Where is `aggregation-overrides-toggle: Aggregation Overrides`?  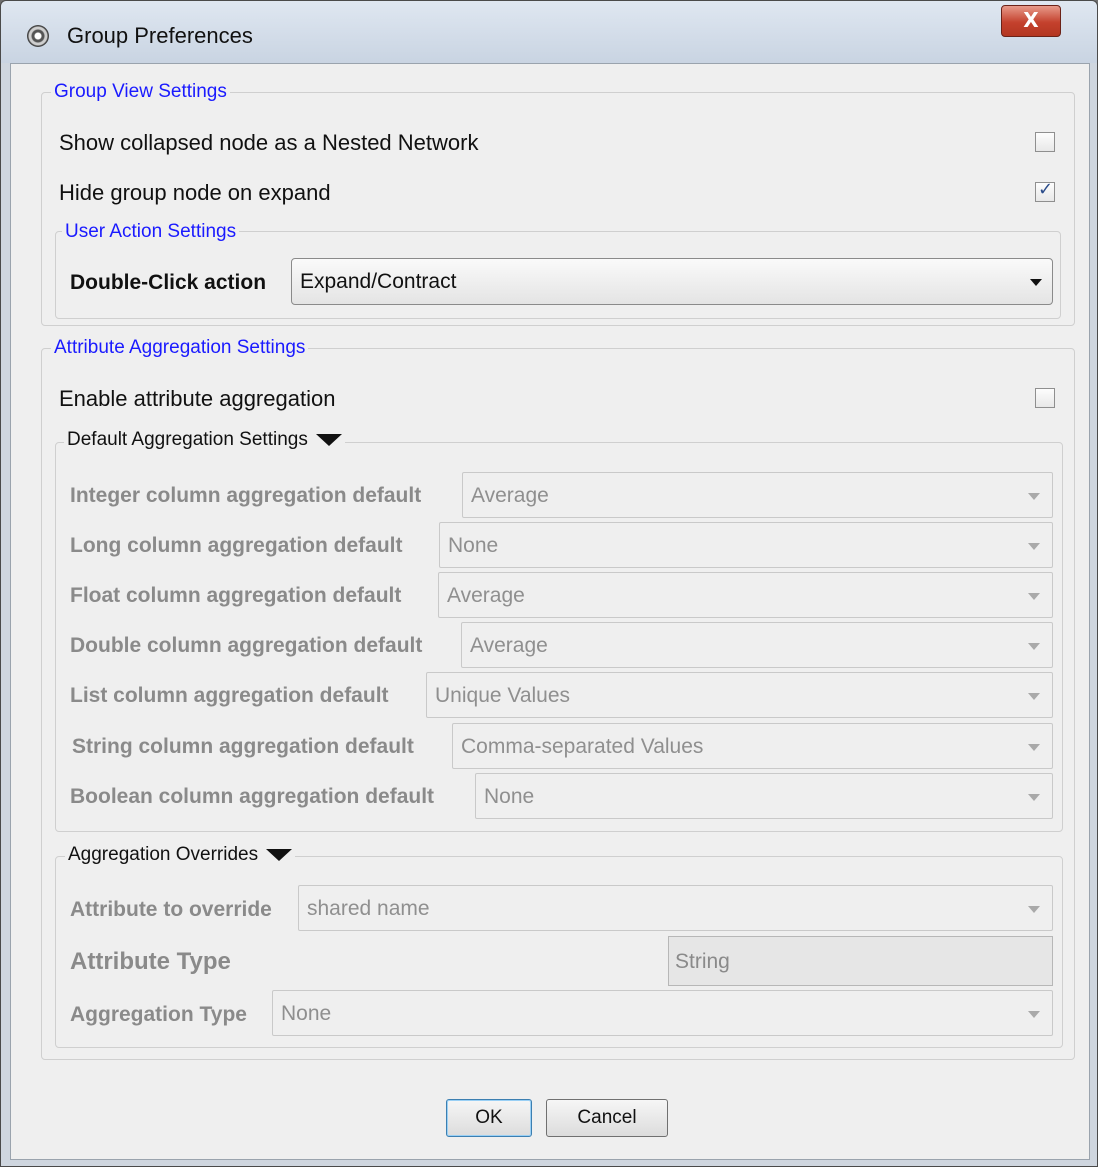
aggregation-overrides-toggle: Aggregation Overrides is located at coordinates (180, 855).